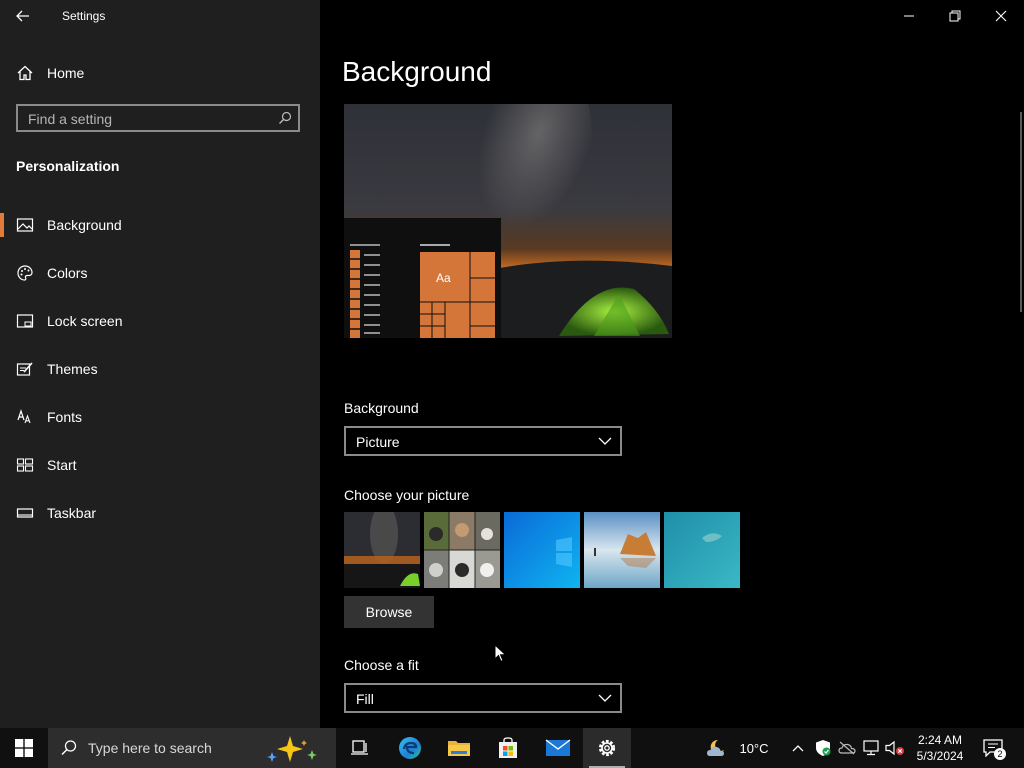  Describe the element at coordinates (65, 417) in the screenshot. I see `sidebar-item-label: Fonts` at that location.